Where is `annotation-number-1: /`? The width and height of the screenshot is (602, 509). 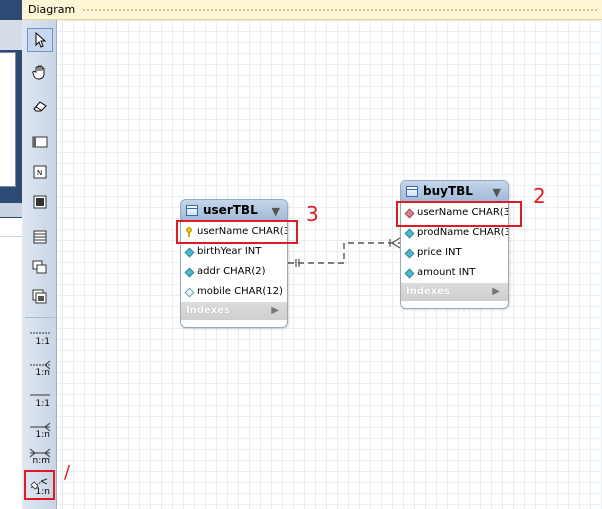
annotation-number-1: / is located at coordinates (67, 472).